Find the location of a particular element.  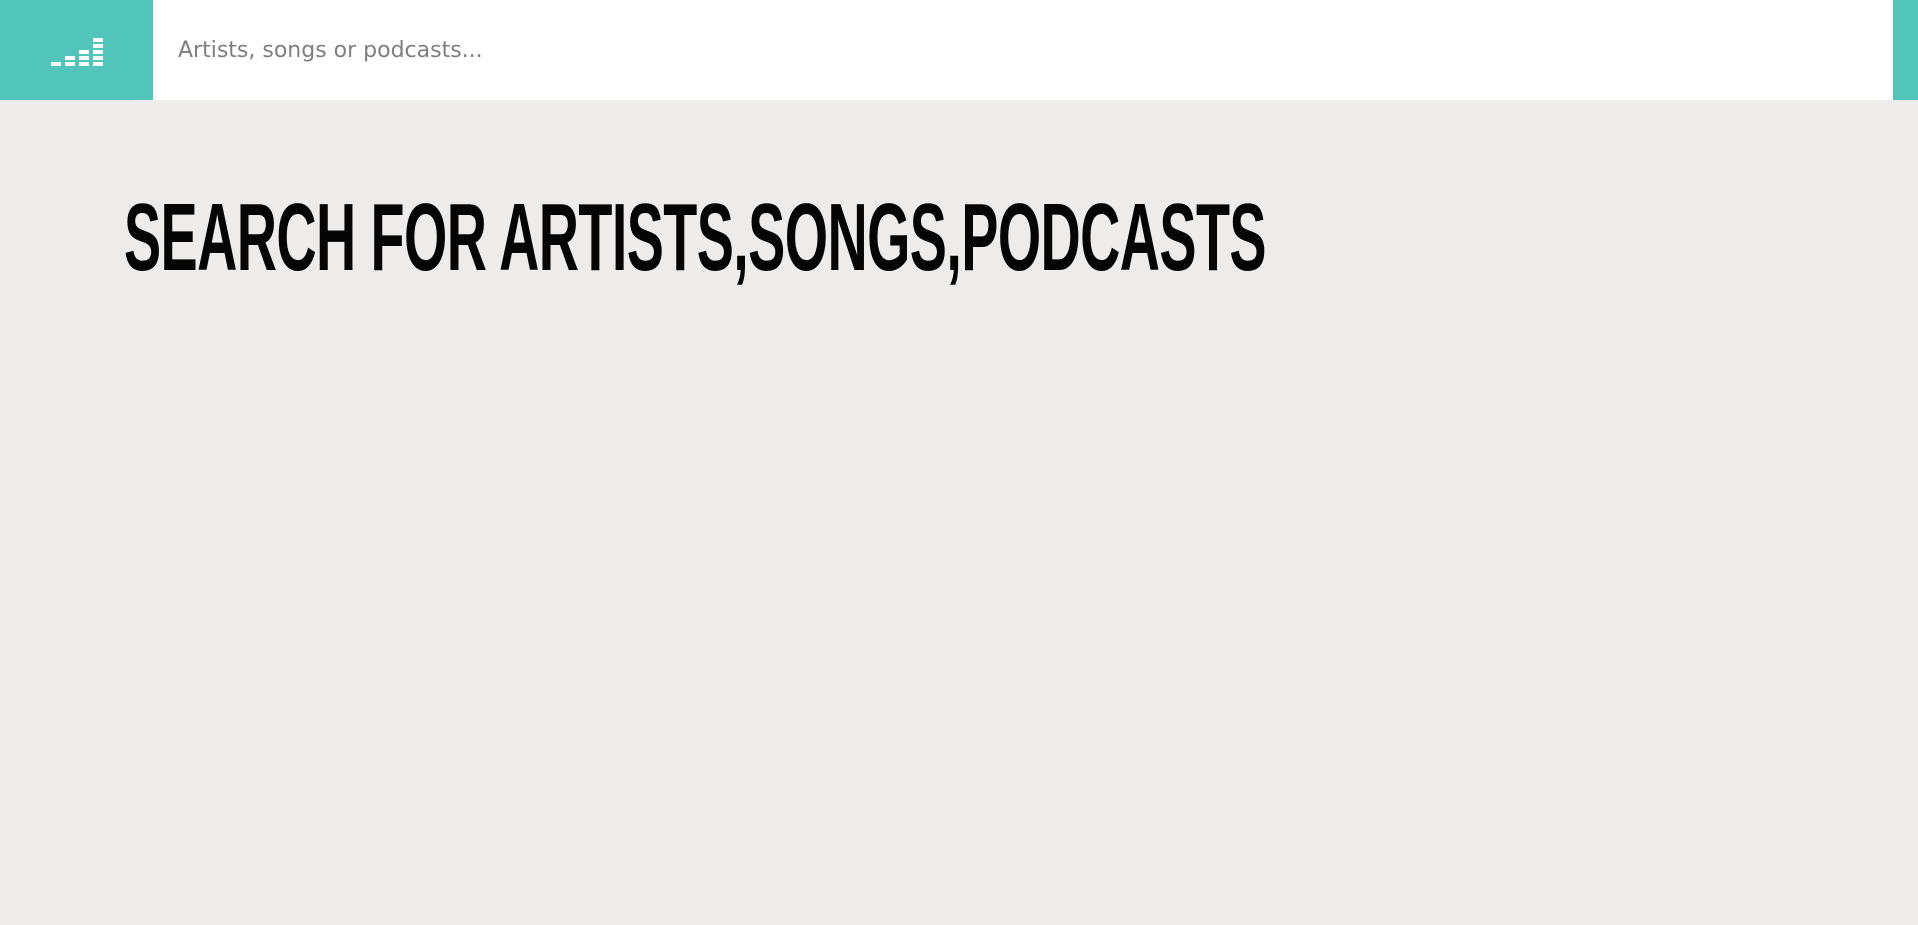

search-input is located at coordinates (1023, 50).